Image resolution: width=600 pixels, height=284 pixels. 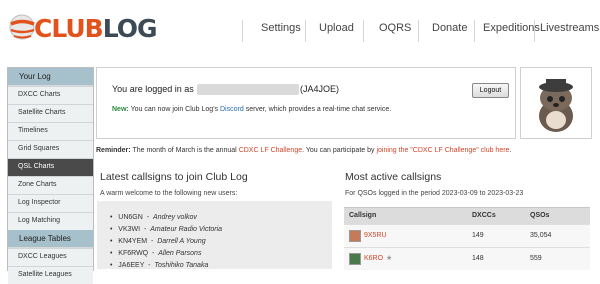 What do you see at coordinates (131, 265) in the screenshot?
I see `user-callsign: JA6EEY` at bounding box center [131, 265].